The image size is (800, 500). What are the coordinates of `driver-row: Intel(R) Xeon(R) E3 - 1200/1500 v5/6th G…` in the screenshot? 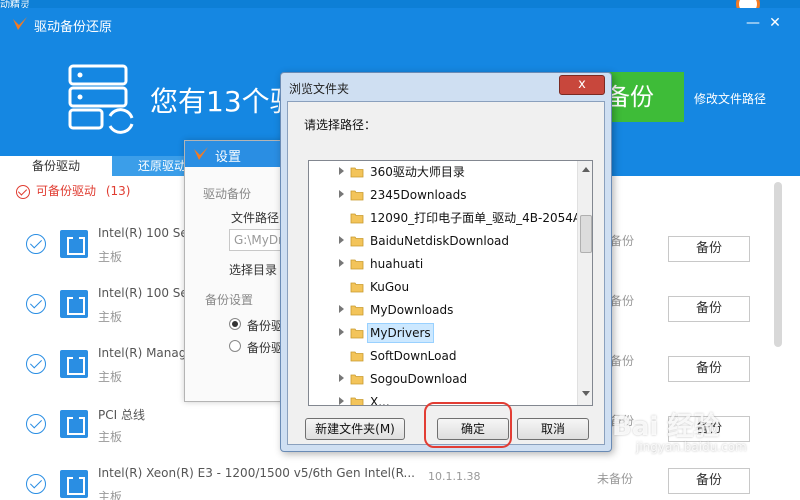 It's located at (385, 481).